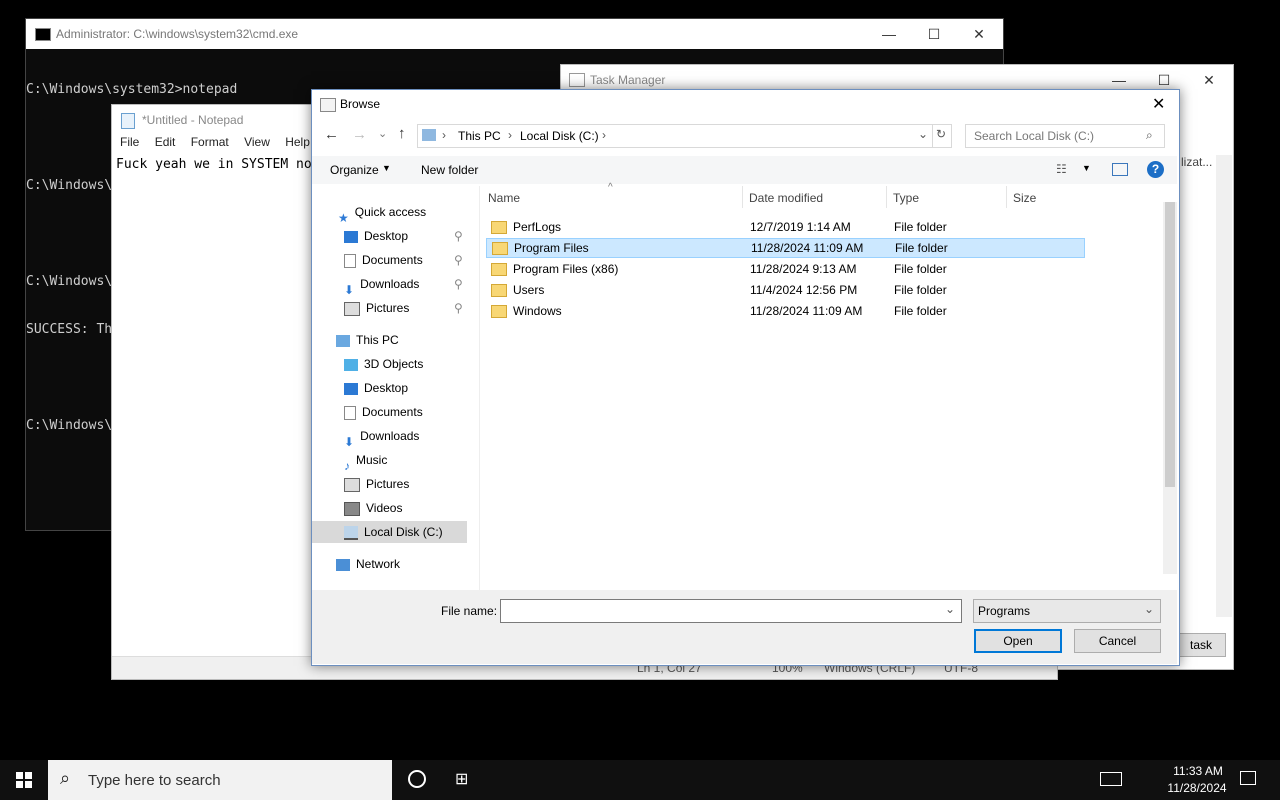  What do you see at coordinates (1197, 788) in the screenshot?
I see `clock-date: 11/28/2024` at bounding box center [1197, 788].